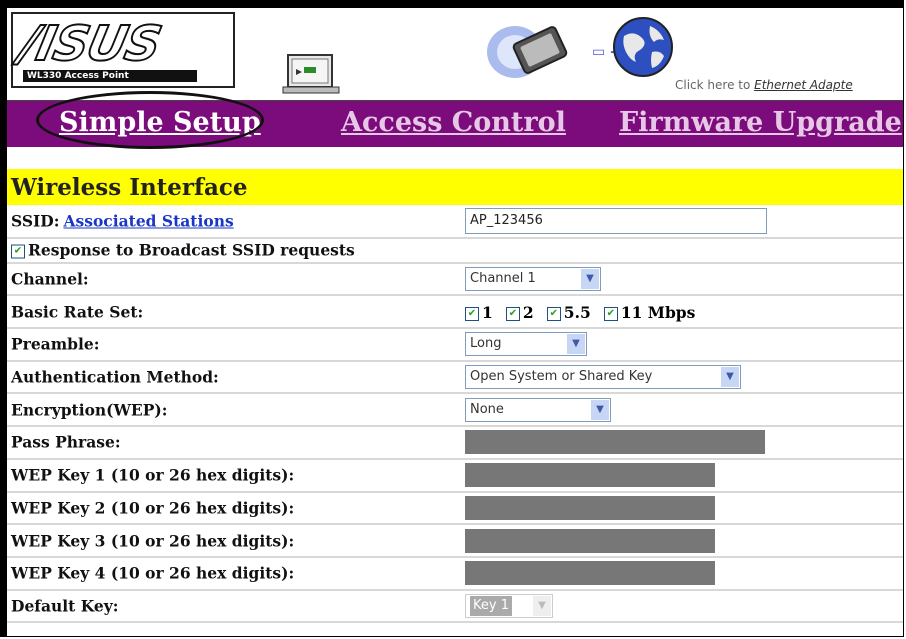 The width and height of the screenshot is (906, 639). What do you see at coordinates (487, 409) in the screenshot?
I see `encryption-value: None` at bounding box center [487, 409].